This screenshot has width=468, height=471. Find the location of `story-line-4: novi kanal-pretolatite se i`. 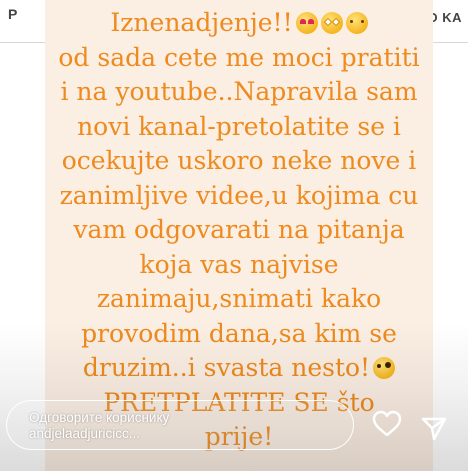

story-line-4: novi kanal-pretolatite se i is located at coordinates (239, 126).